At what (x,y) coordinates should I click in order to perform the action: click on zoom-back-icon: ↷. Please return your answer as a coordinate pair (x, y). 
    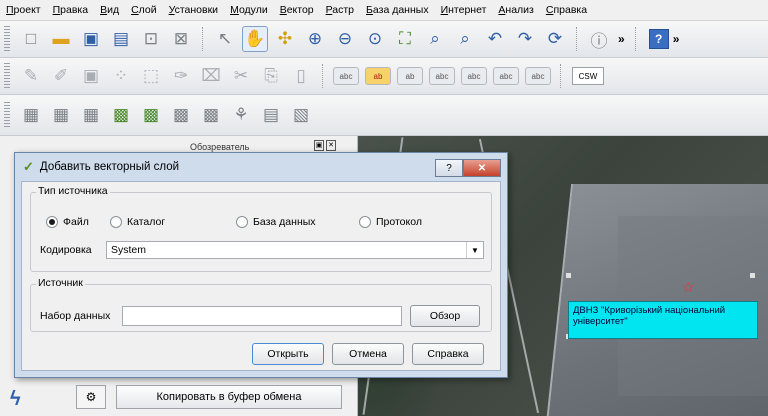
    Looking at the image, I should click on (525, 39).